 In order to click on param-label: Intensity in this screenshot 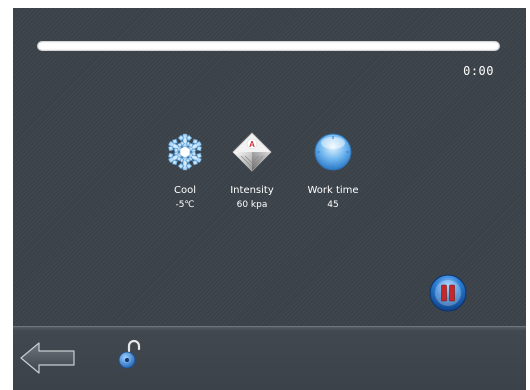, I will do `click(252, 190)`.